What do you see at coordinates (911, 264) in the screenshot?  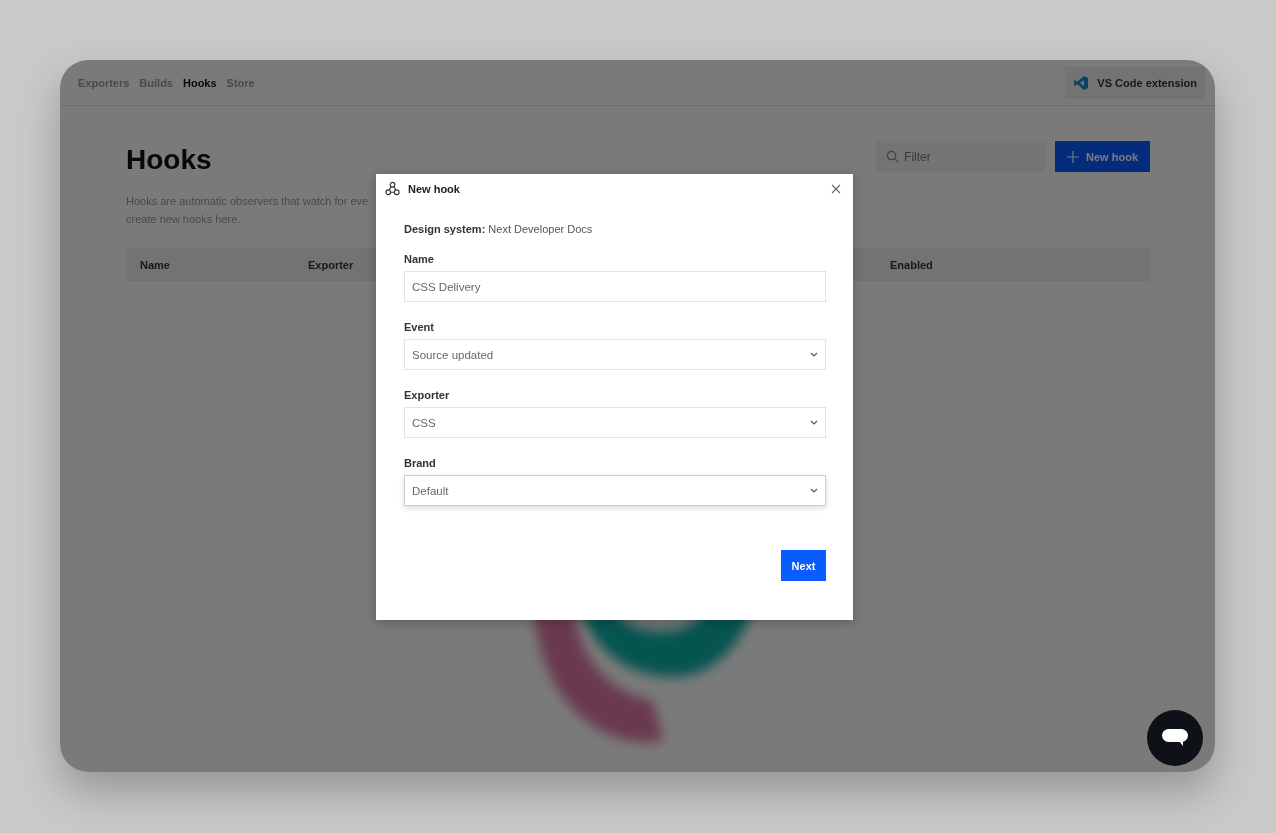 I see `column-header: Enabled` at bounding box center [911, 264].